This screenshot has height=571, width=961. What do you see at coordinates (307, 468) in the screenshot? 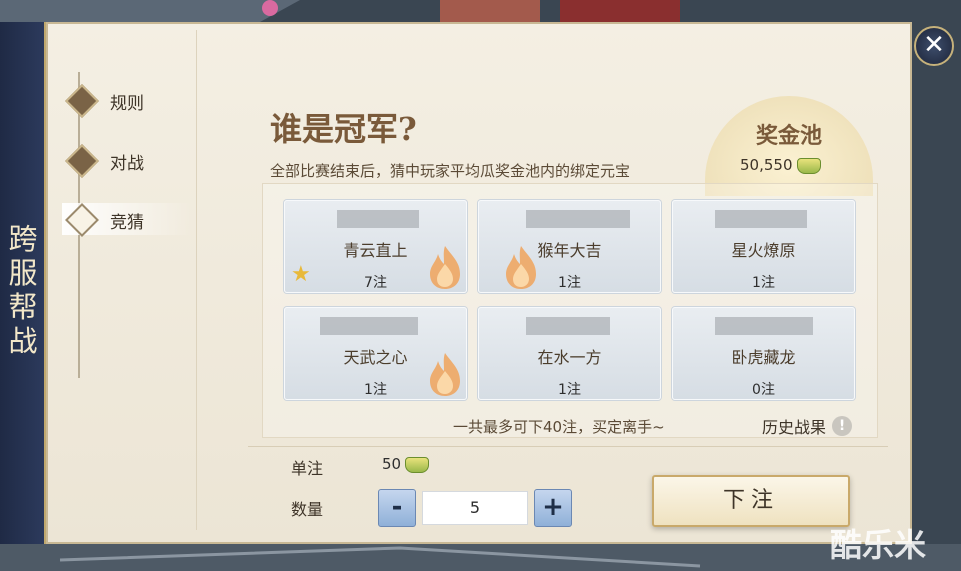
I see `single-bet-label: 单注` at bounding box center [307, 468].